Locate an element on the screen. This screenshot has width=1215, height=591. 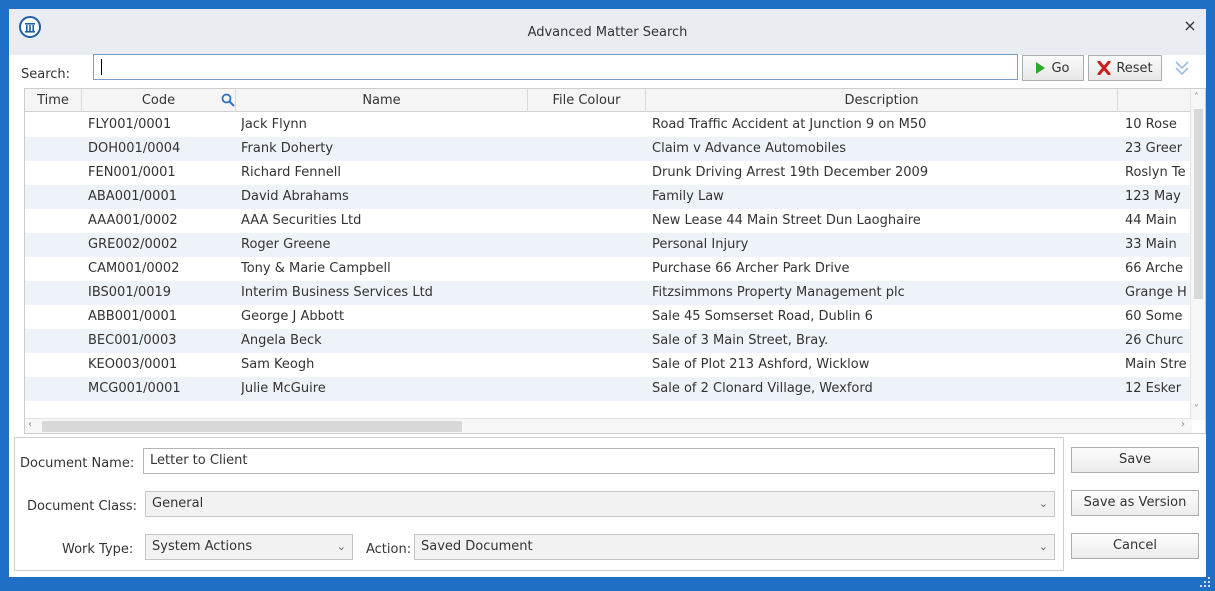
cell-description: Personal Injury is located at coordinates (700, 244).